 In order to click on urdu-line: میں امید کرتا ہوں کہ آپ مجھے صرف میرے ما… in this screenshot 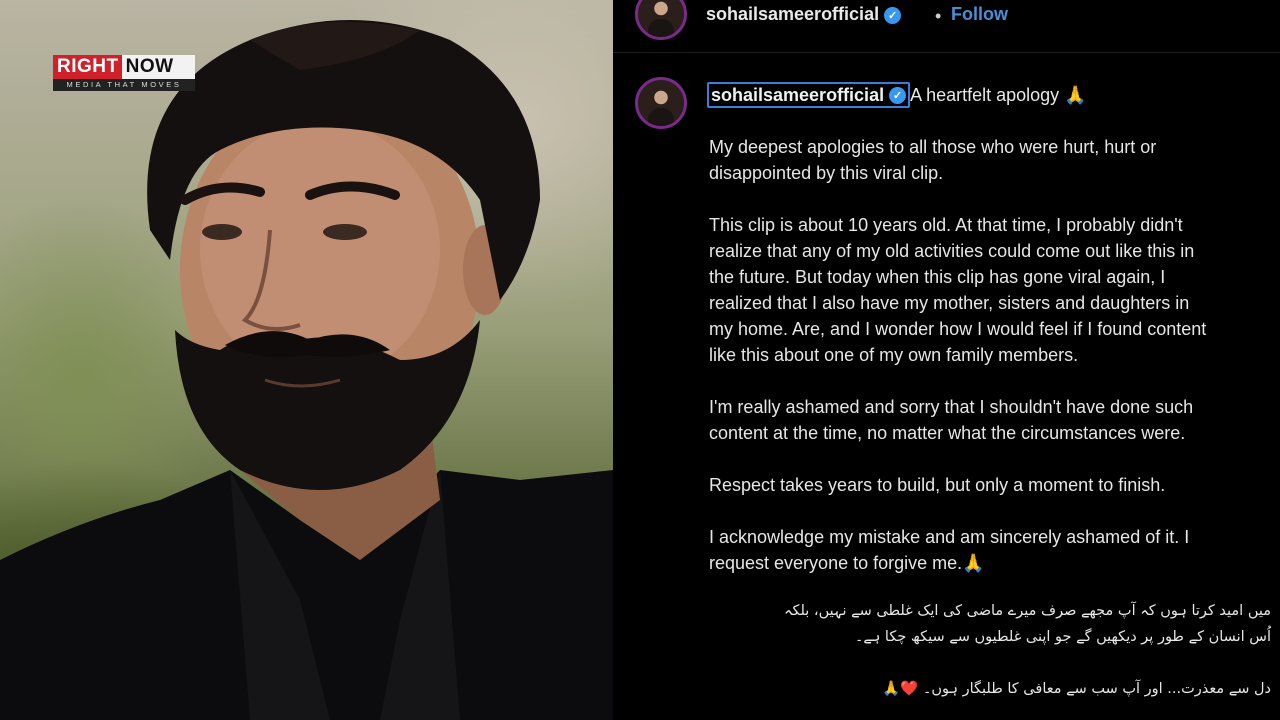, I will do `click(1027, 611)`.